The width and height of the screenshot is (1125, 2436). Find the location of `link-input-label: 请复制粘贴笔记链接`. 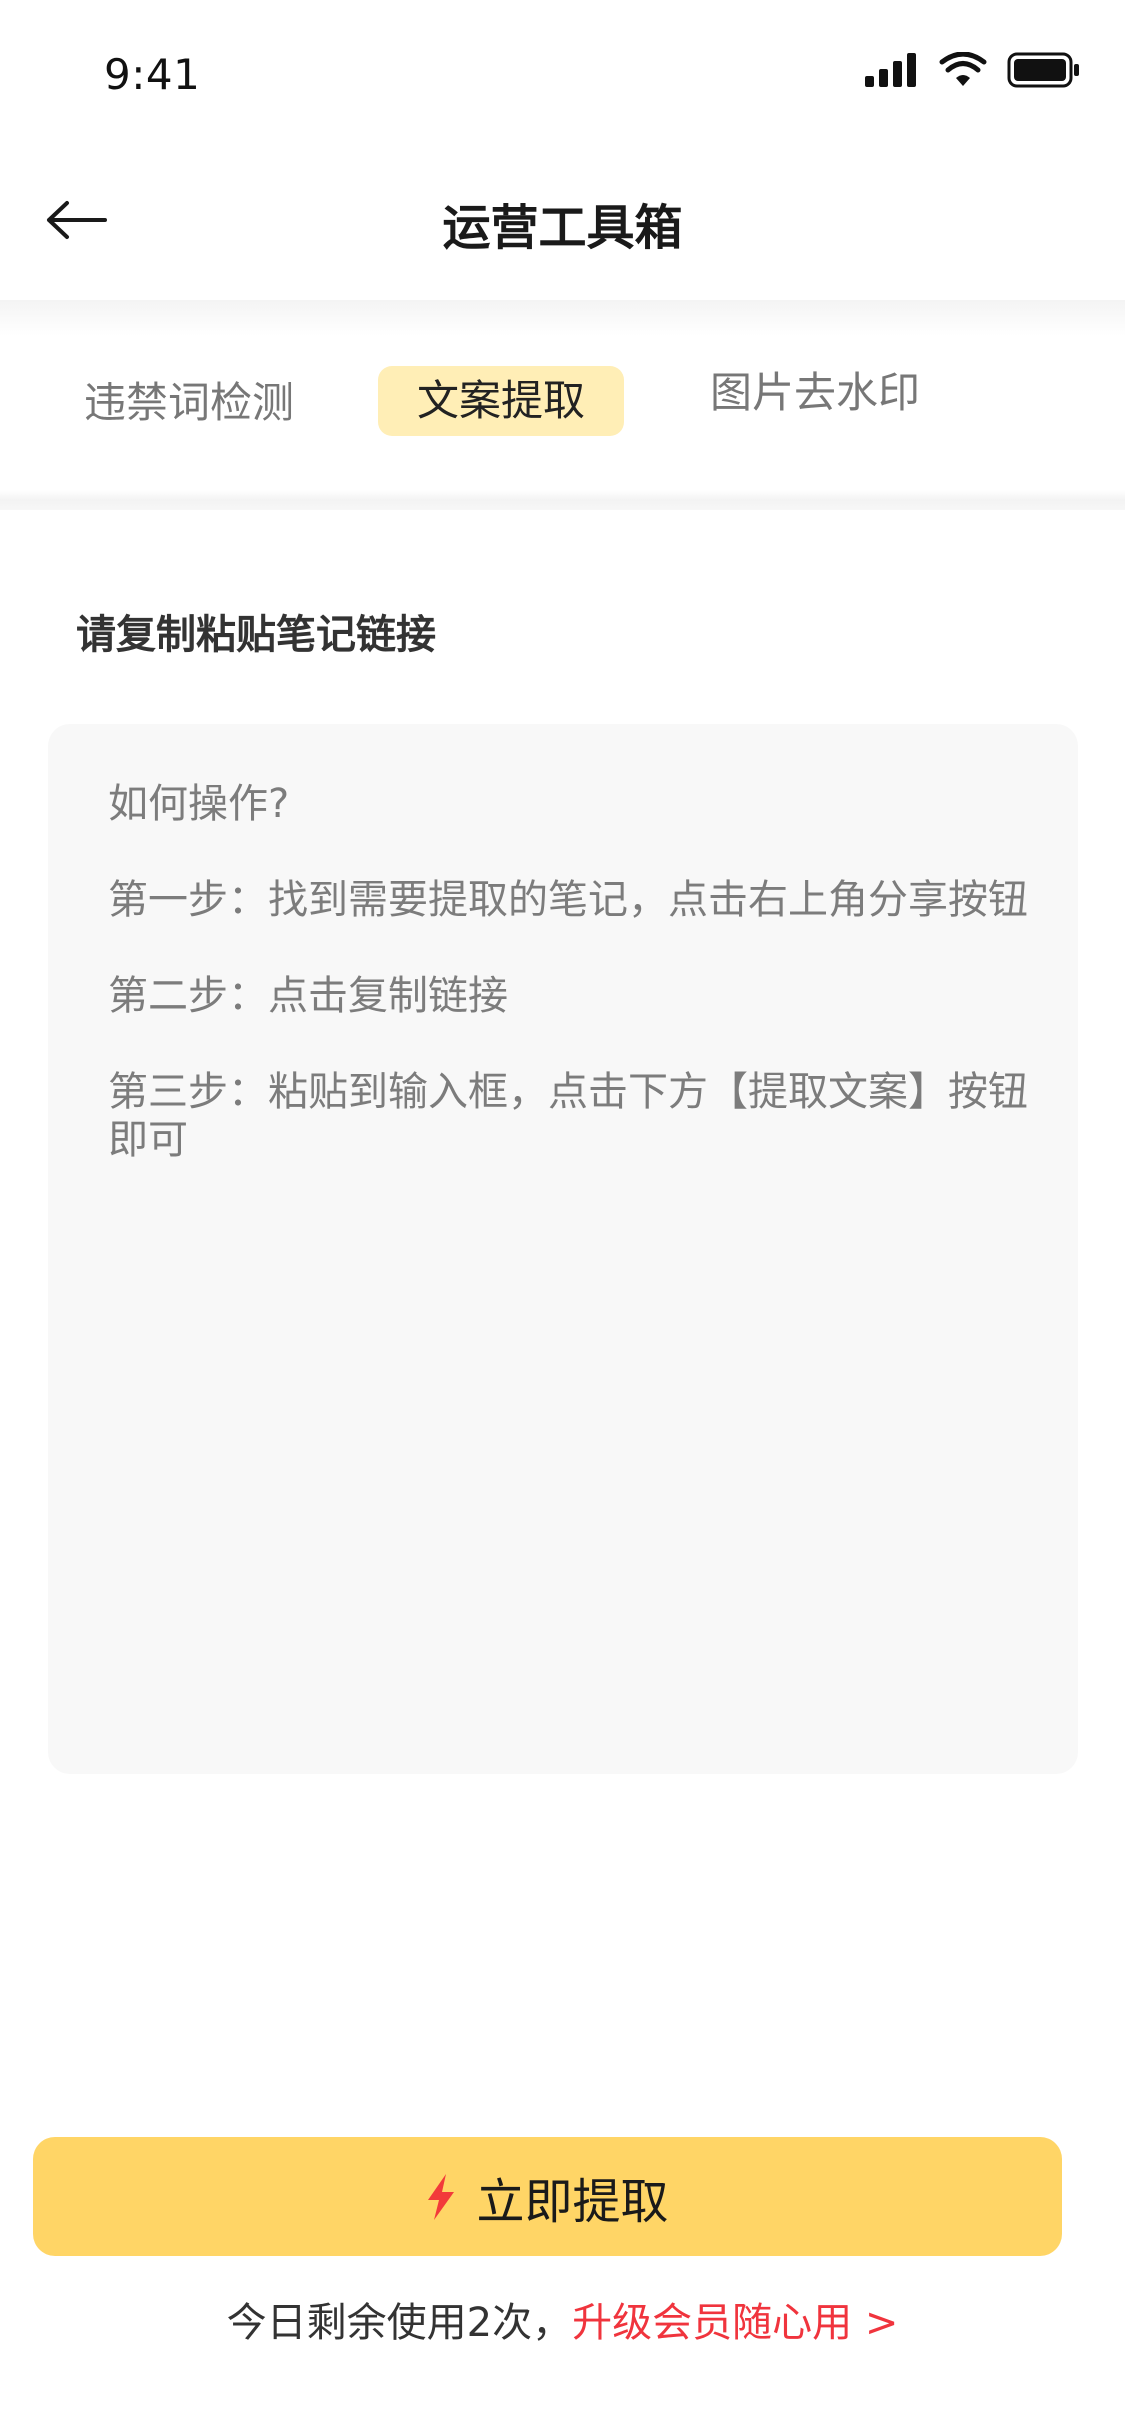

link-input-label: 请复制粘贴笔记链接 is located at coordinates (256, 635).